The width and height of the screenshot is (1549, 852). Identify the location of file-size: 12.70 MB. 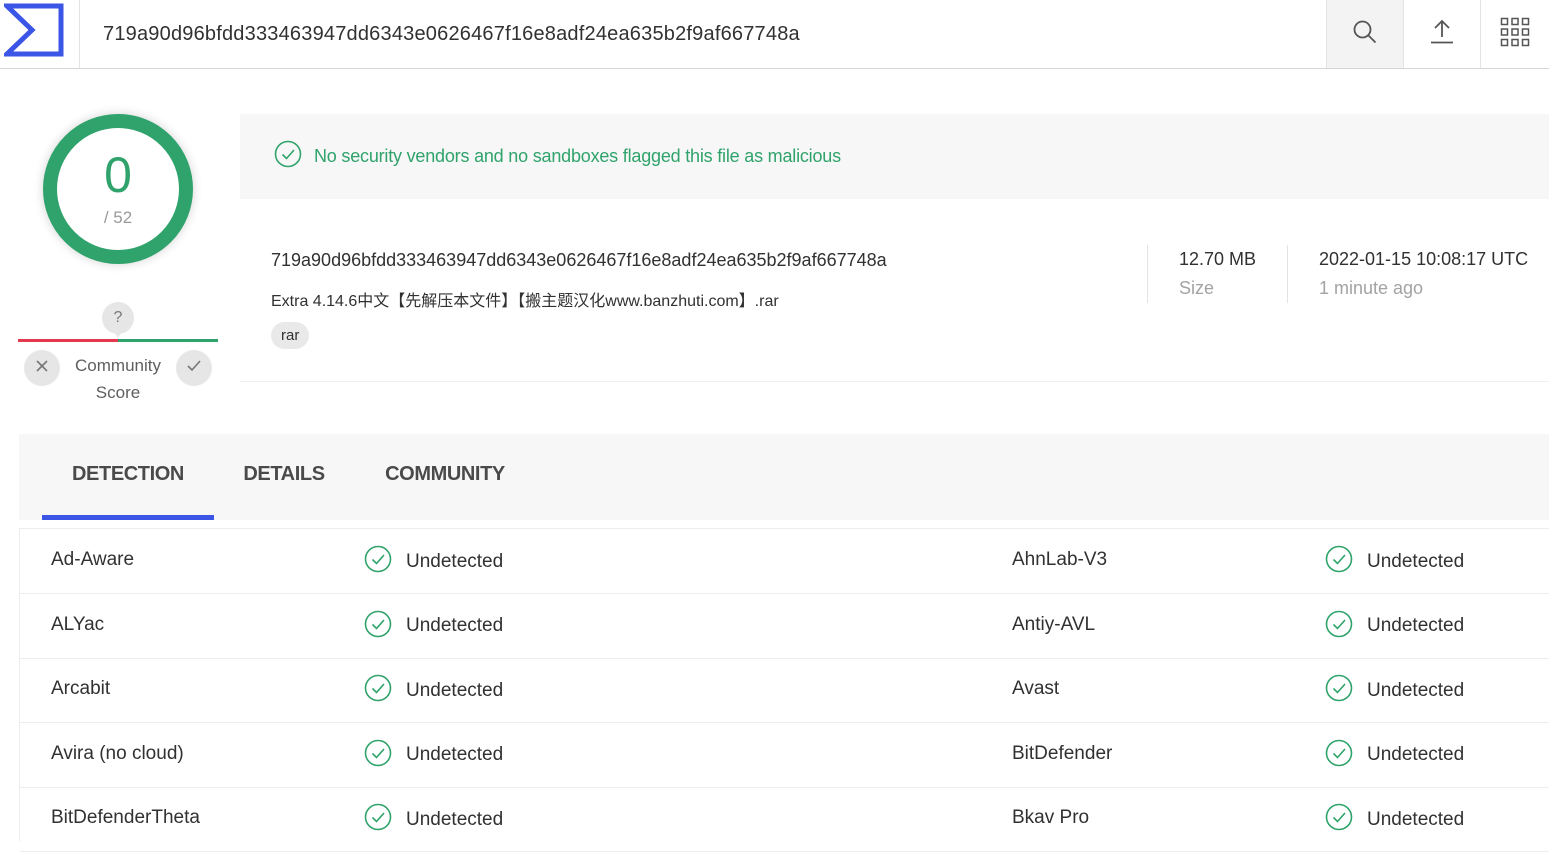
(1218, 259).